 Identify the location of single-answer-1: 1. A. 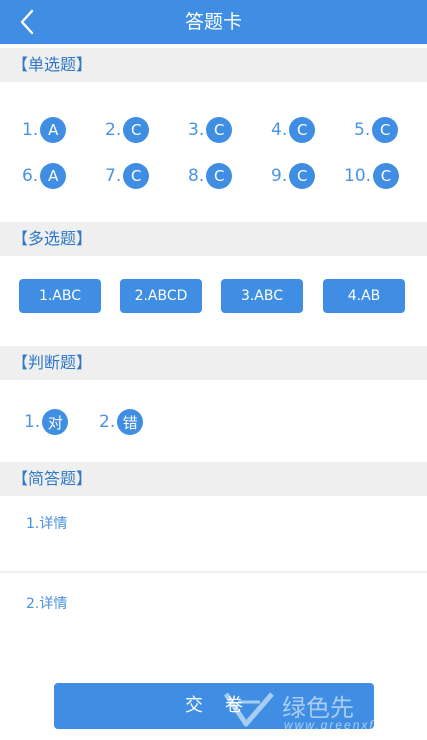
(44, 130).